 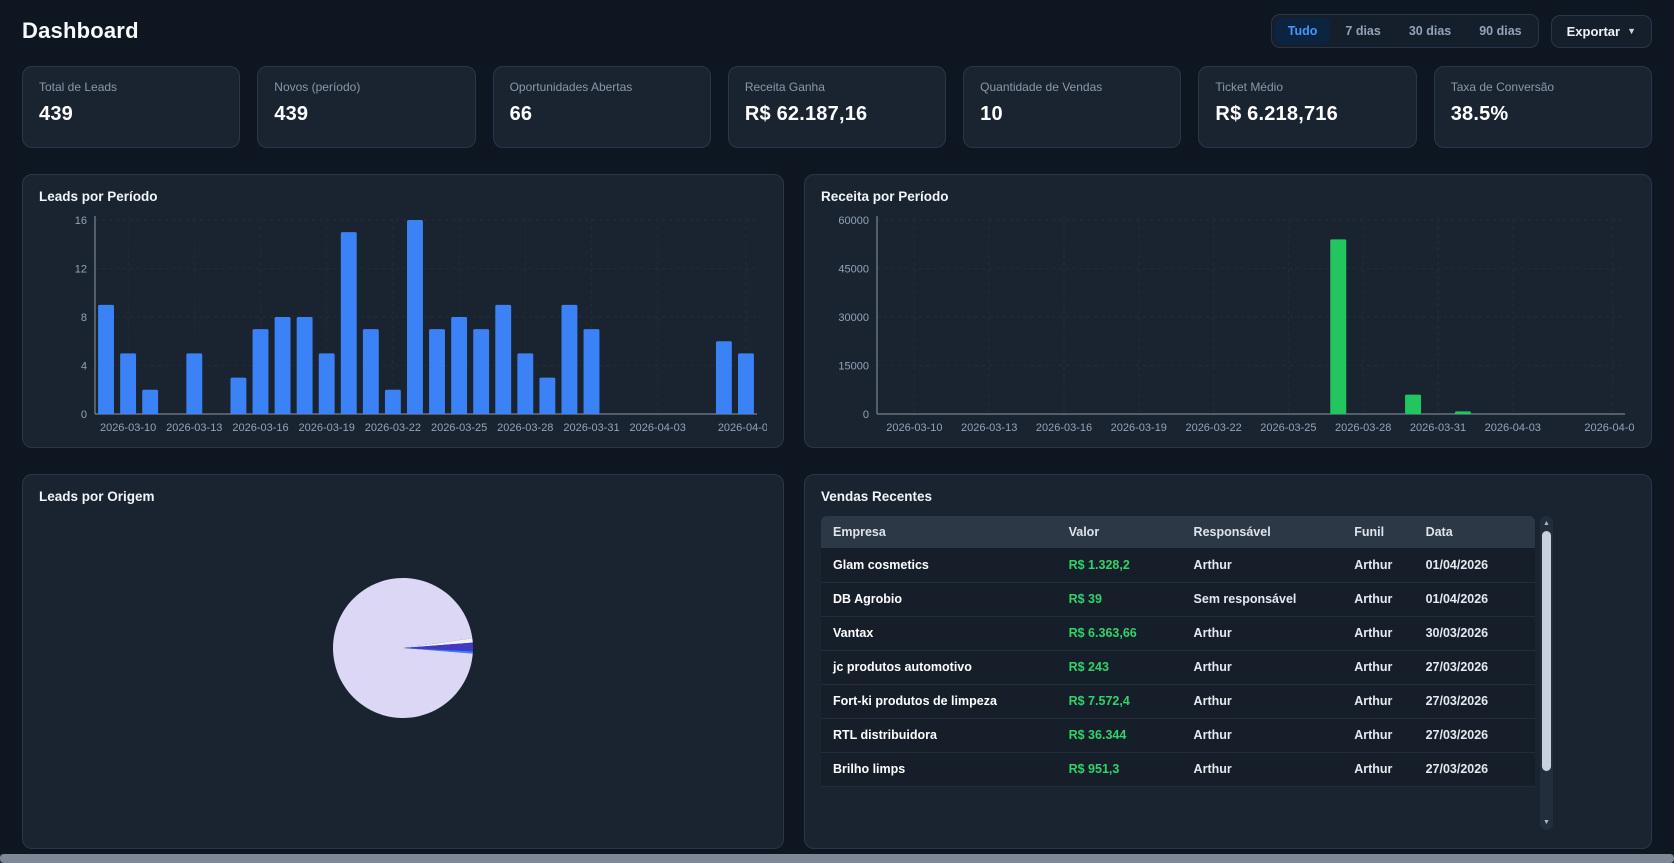 What do you see at coordinates (784, 87) in the screenshot?
I see `kpi-label: Receita Ganha` at bounding box center [784, 87].